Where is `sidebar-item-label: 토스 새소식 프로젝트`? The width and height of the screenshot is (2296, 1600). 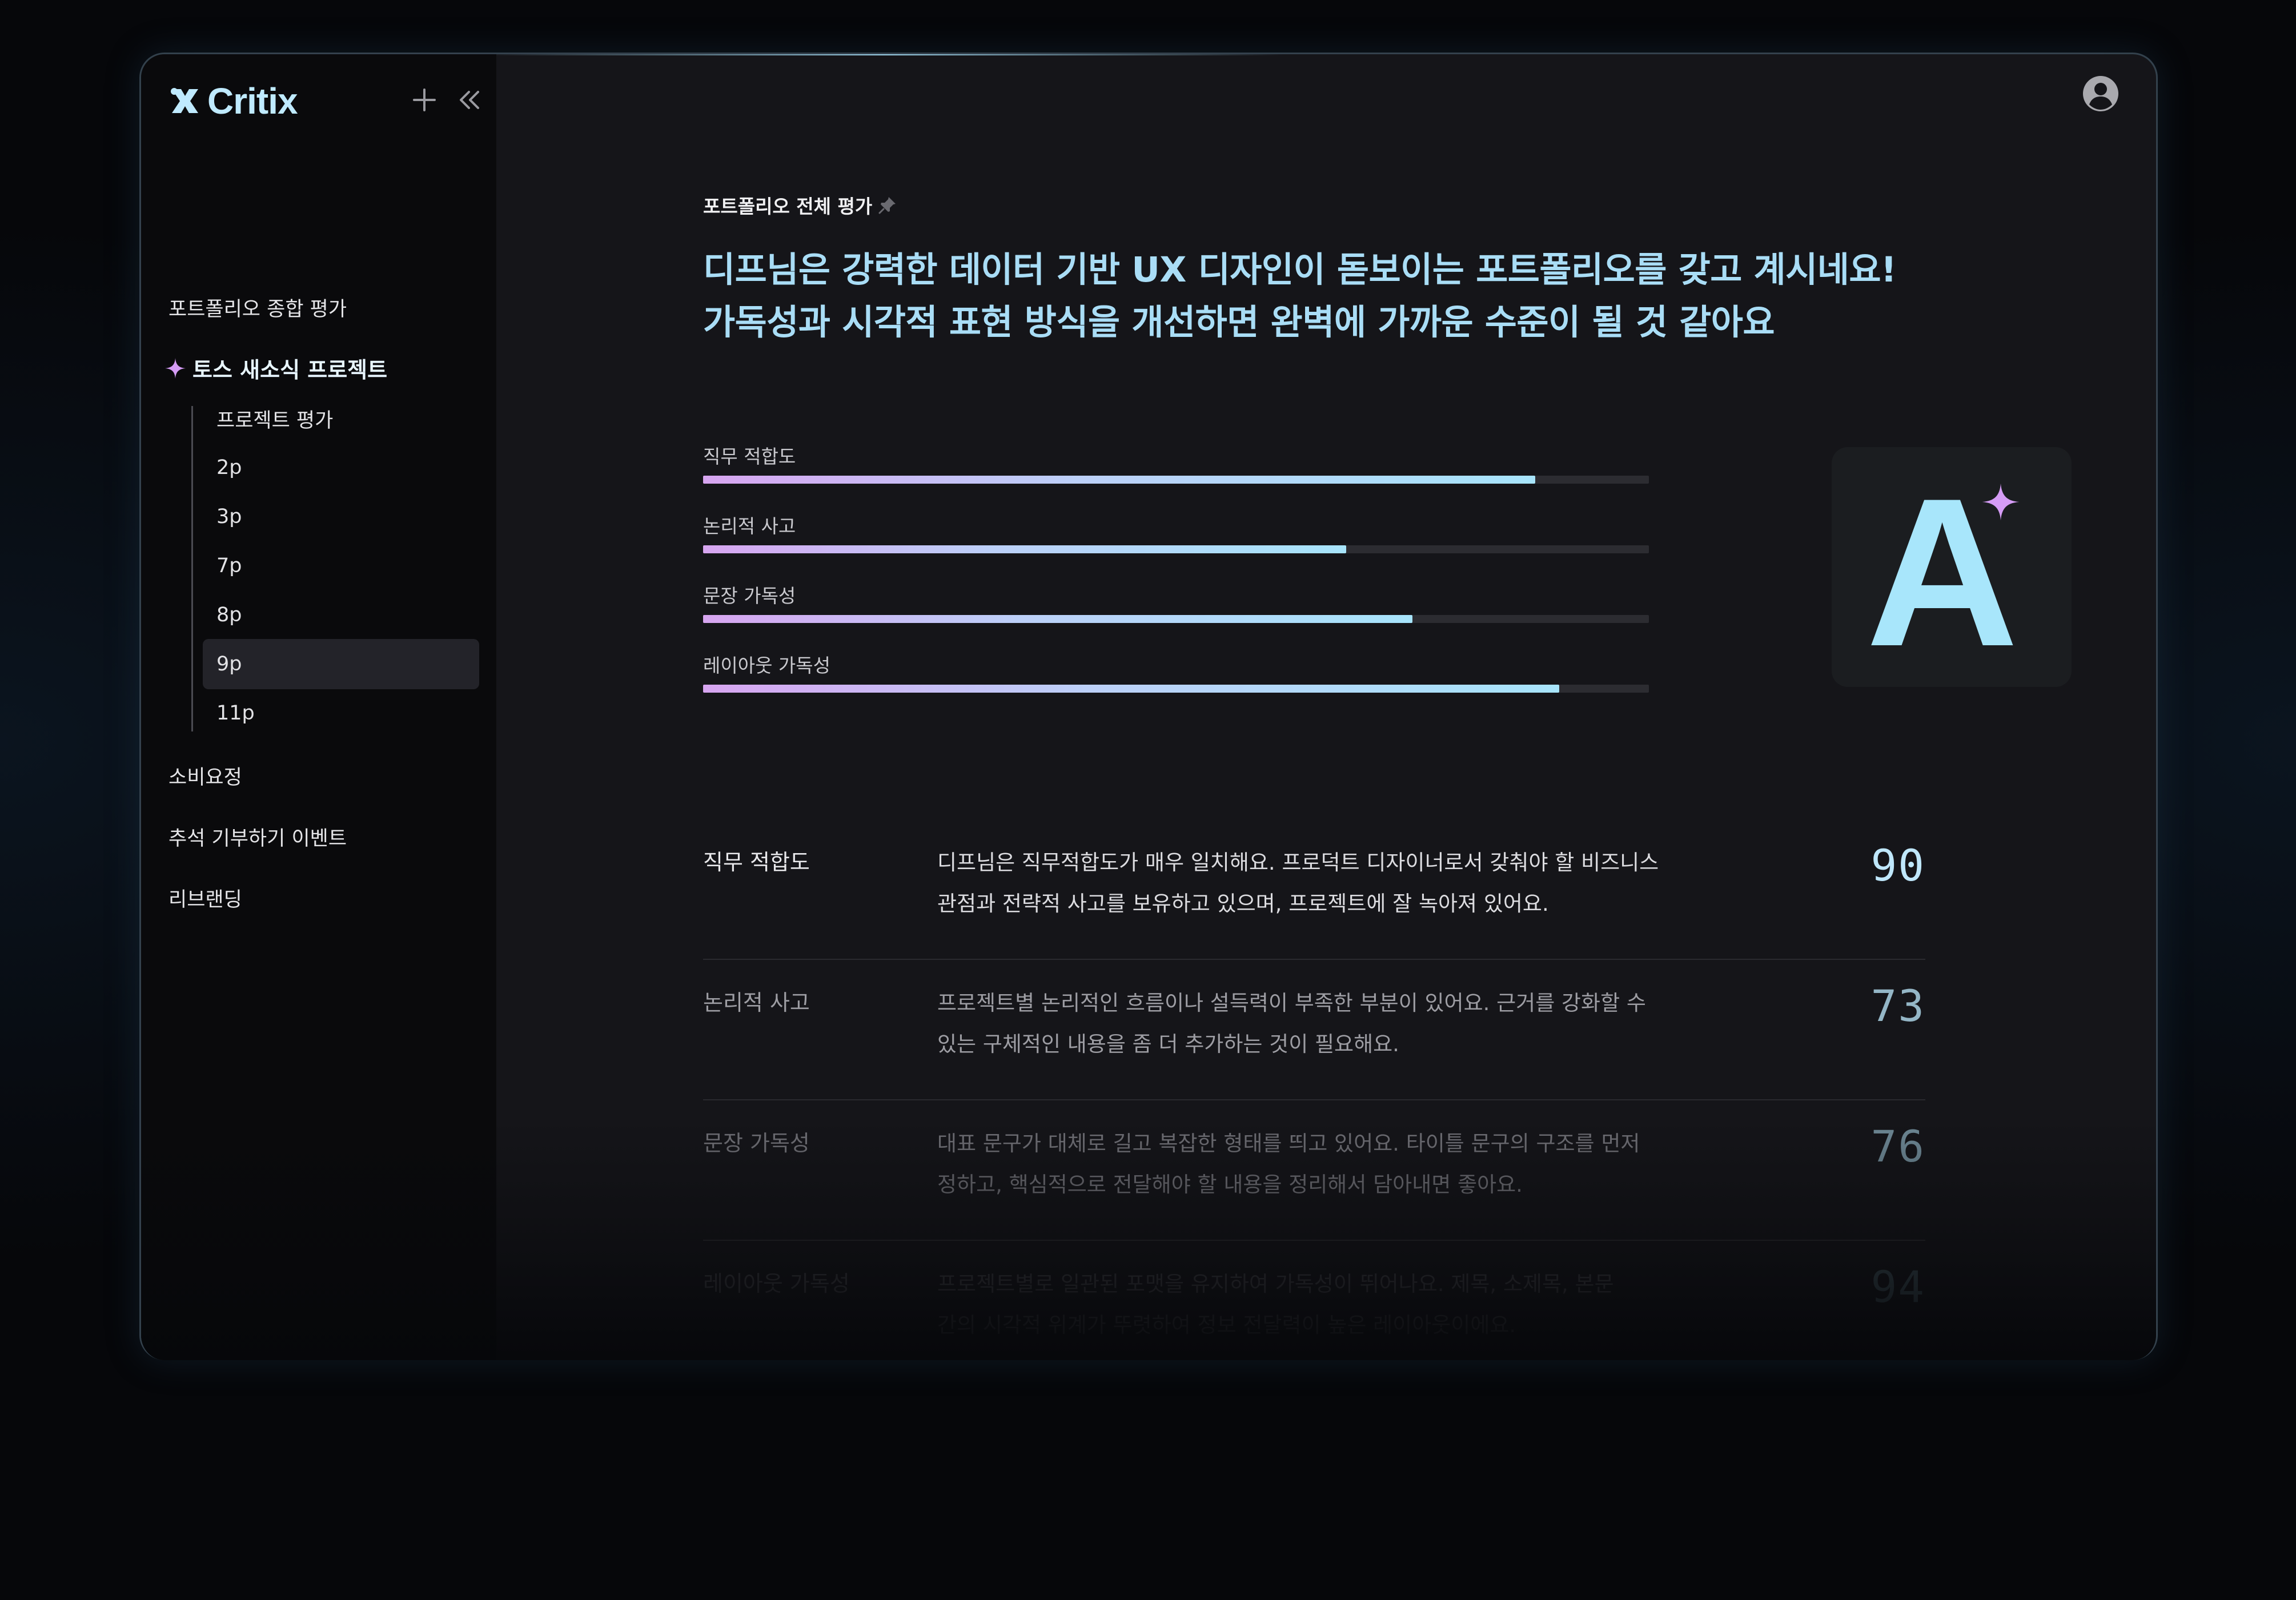
sidebar-item-label: 토스 새소식 프로젝트 is located at coordinates (290, 370).